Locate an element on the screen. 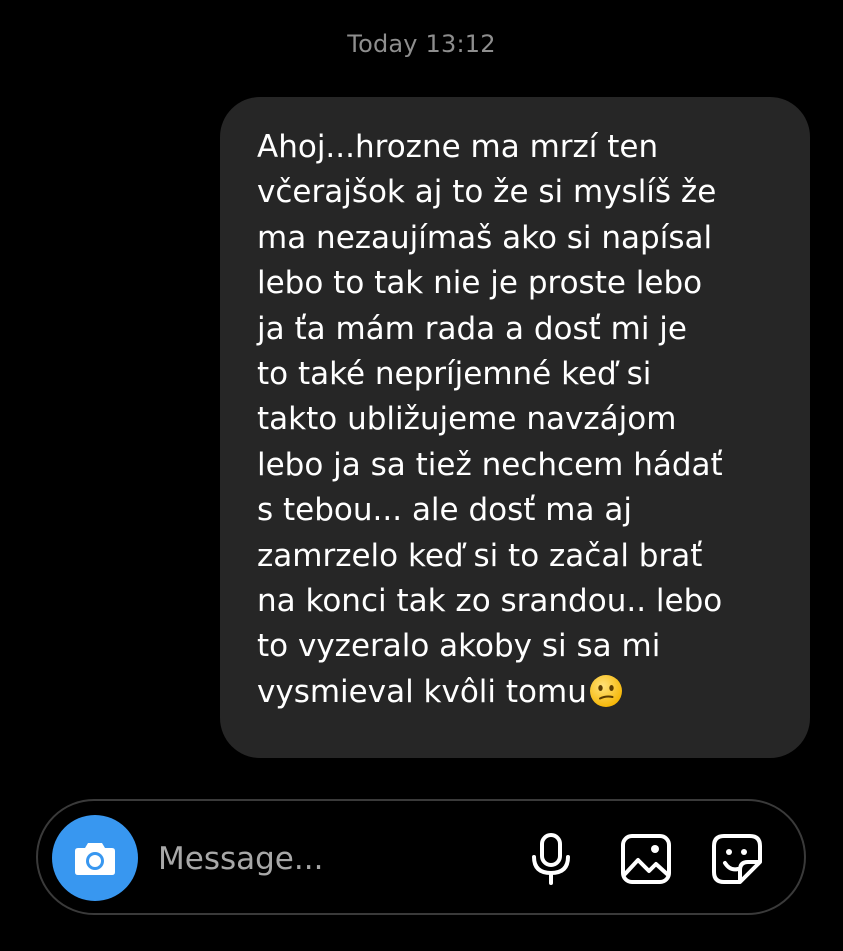 Image resolution: width=843 pixels, height=951 pixels. message-line: to vyzeralo akoby si sa mi is located at coordinates (459, 646).